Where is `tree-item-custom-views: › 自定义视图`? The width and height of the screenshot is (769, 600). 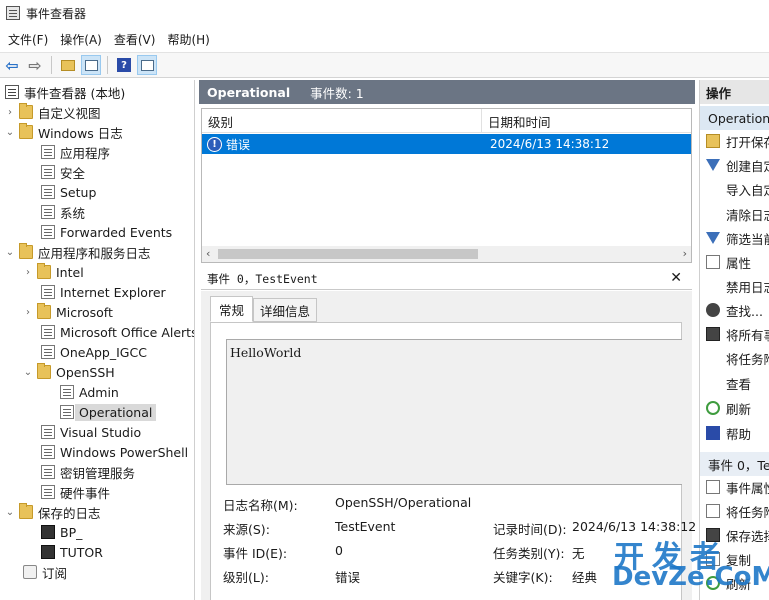
tree-item-custom-views: › 自定义视图 is located at coordinates (52, 112).